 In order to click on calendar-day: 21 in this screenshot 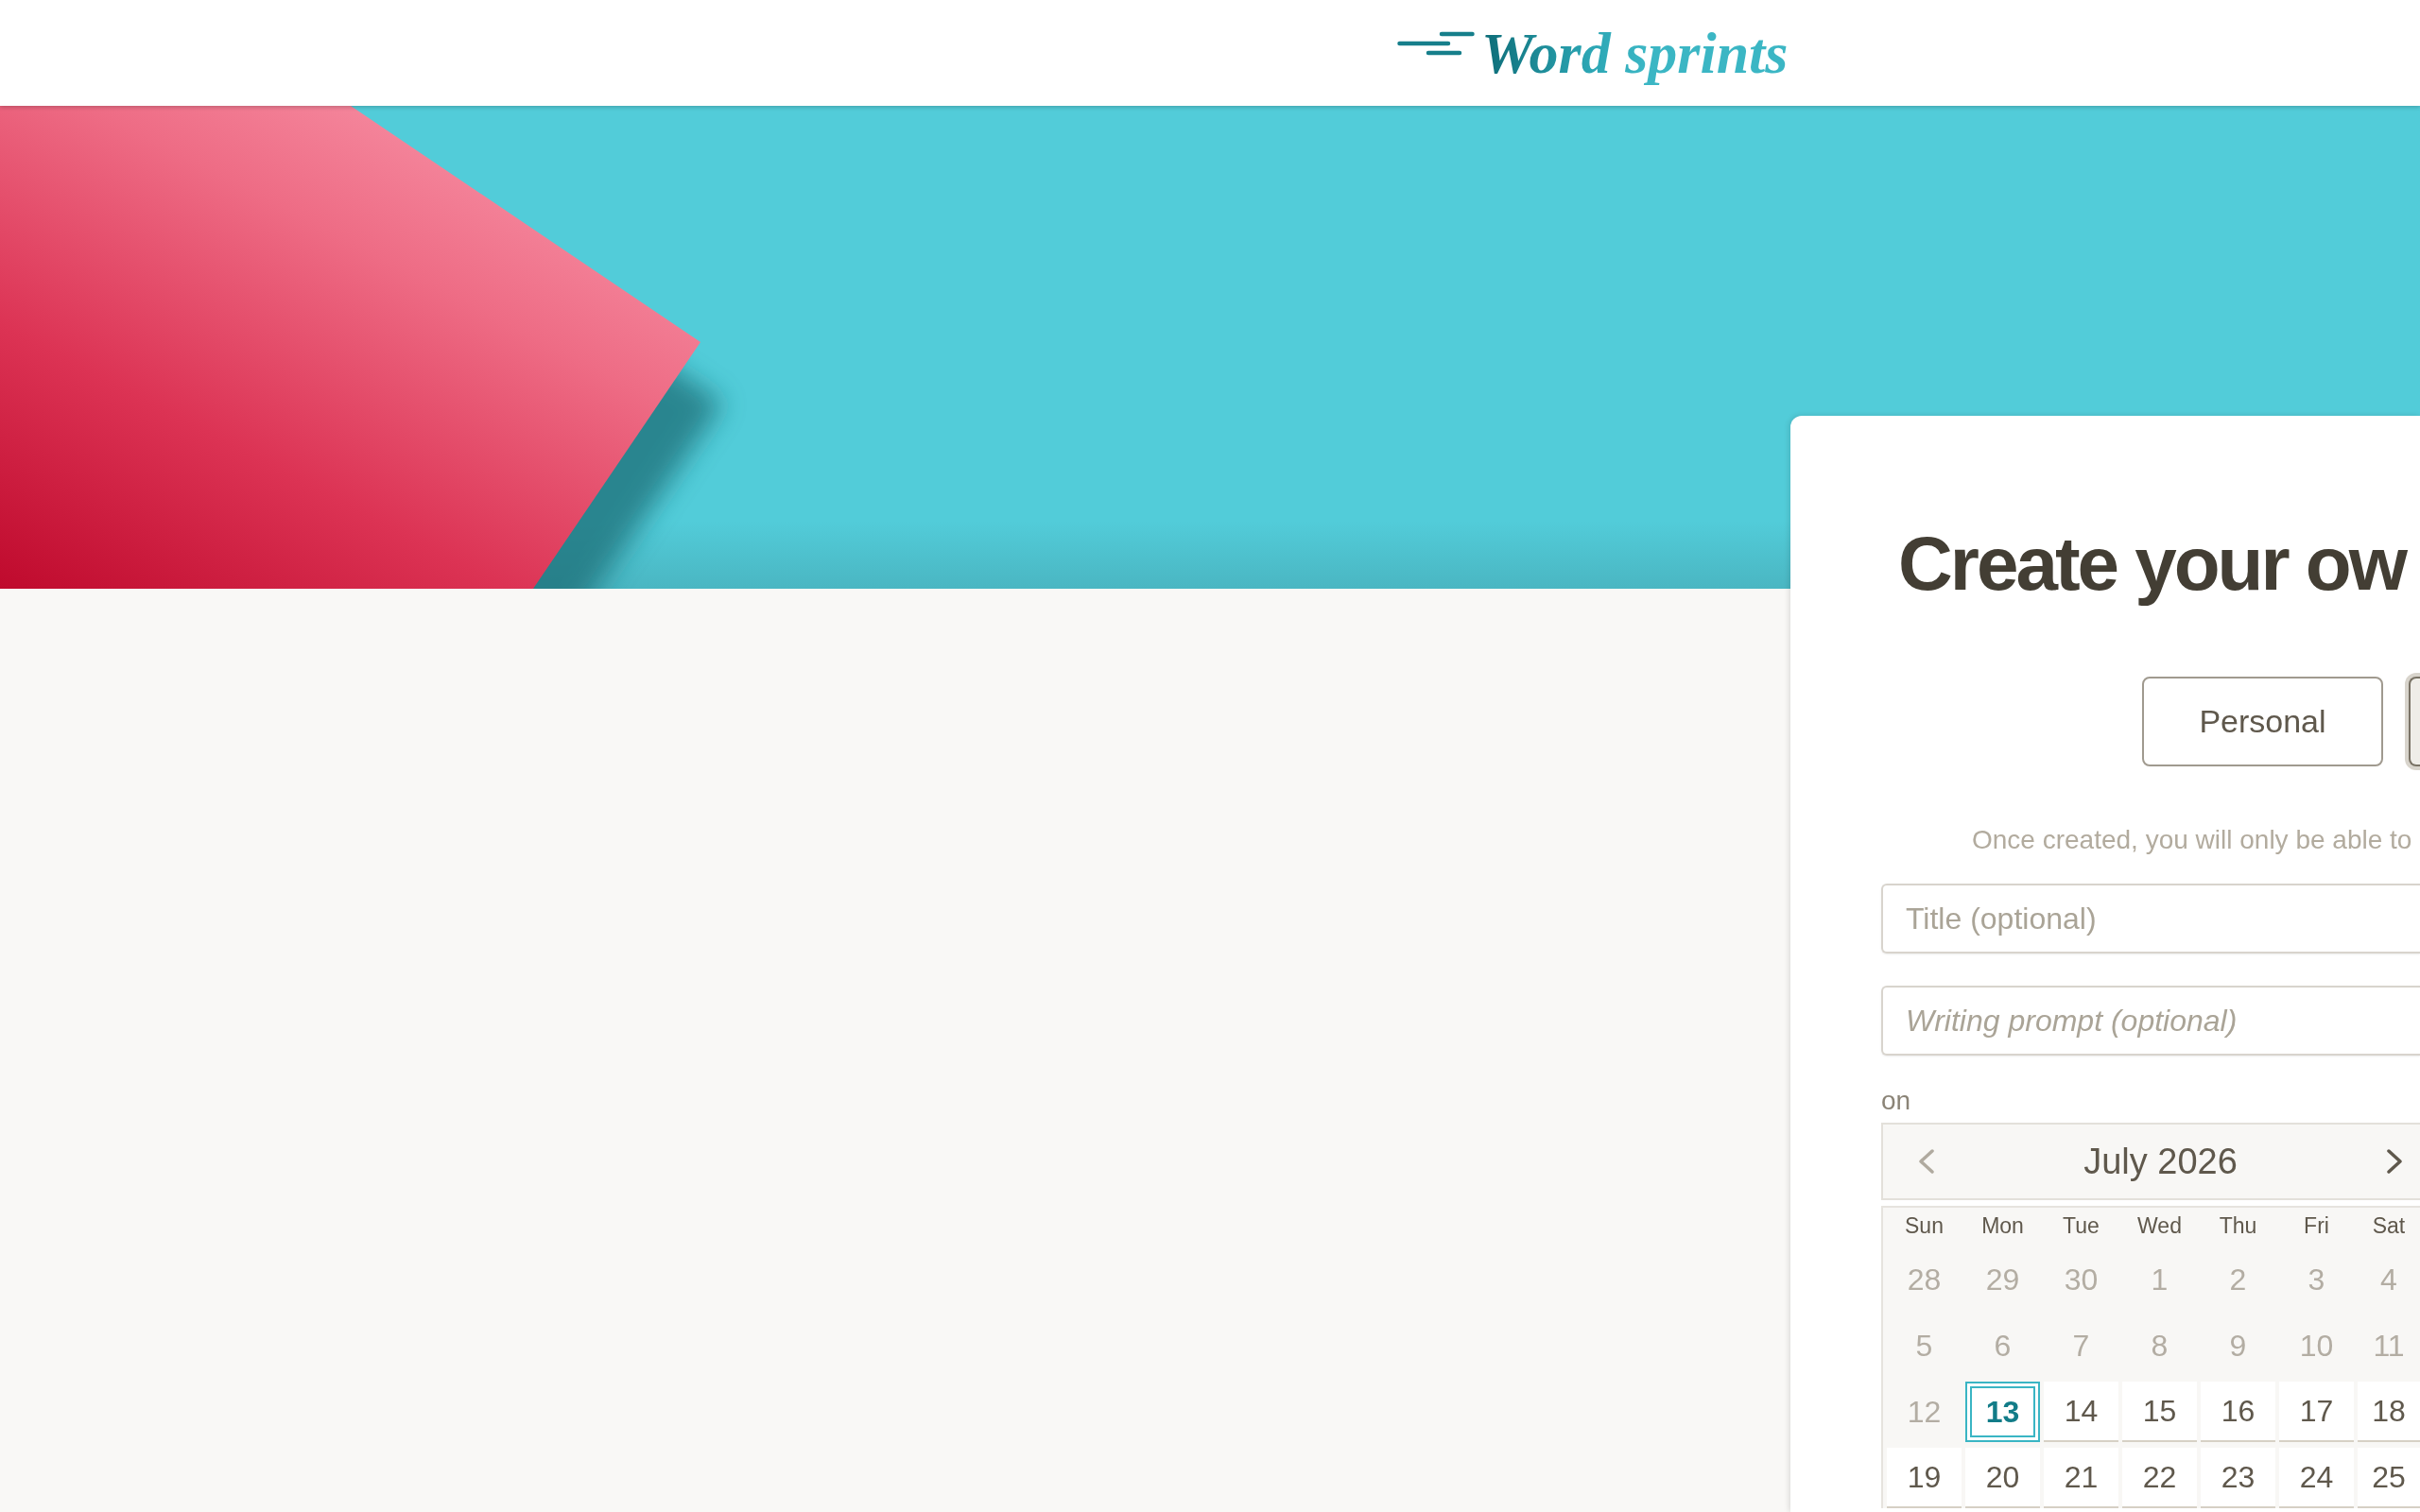, I will do `click(2081, 1478)`.